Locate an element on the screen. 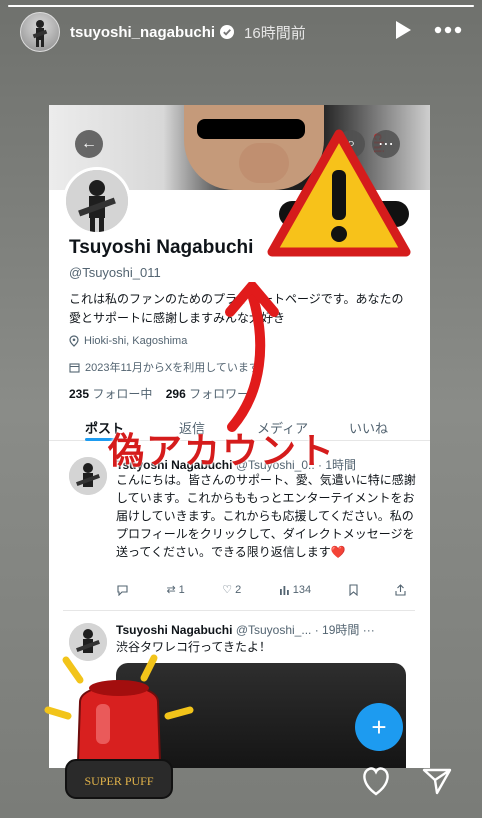 This screenshot has height=818, width=482. like-button: ♡ 2 is located at coordinates (232, 590).